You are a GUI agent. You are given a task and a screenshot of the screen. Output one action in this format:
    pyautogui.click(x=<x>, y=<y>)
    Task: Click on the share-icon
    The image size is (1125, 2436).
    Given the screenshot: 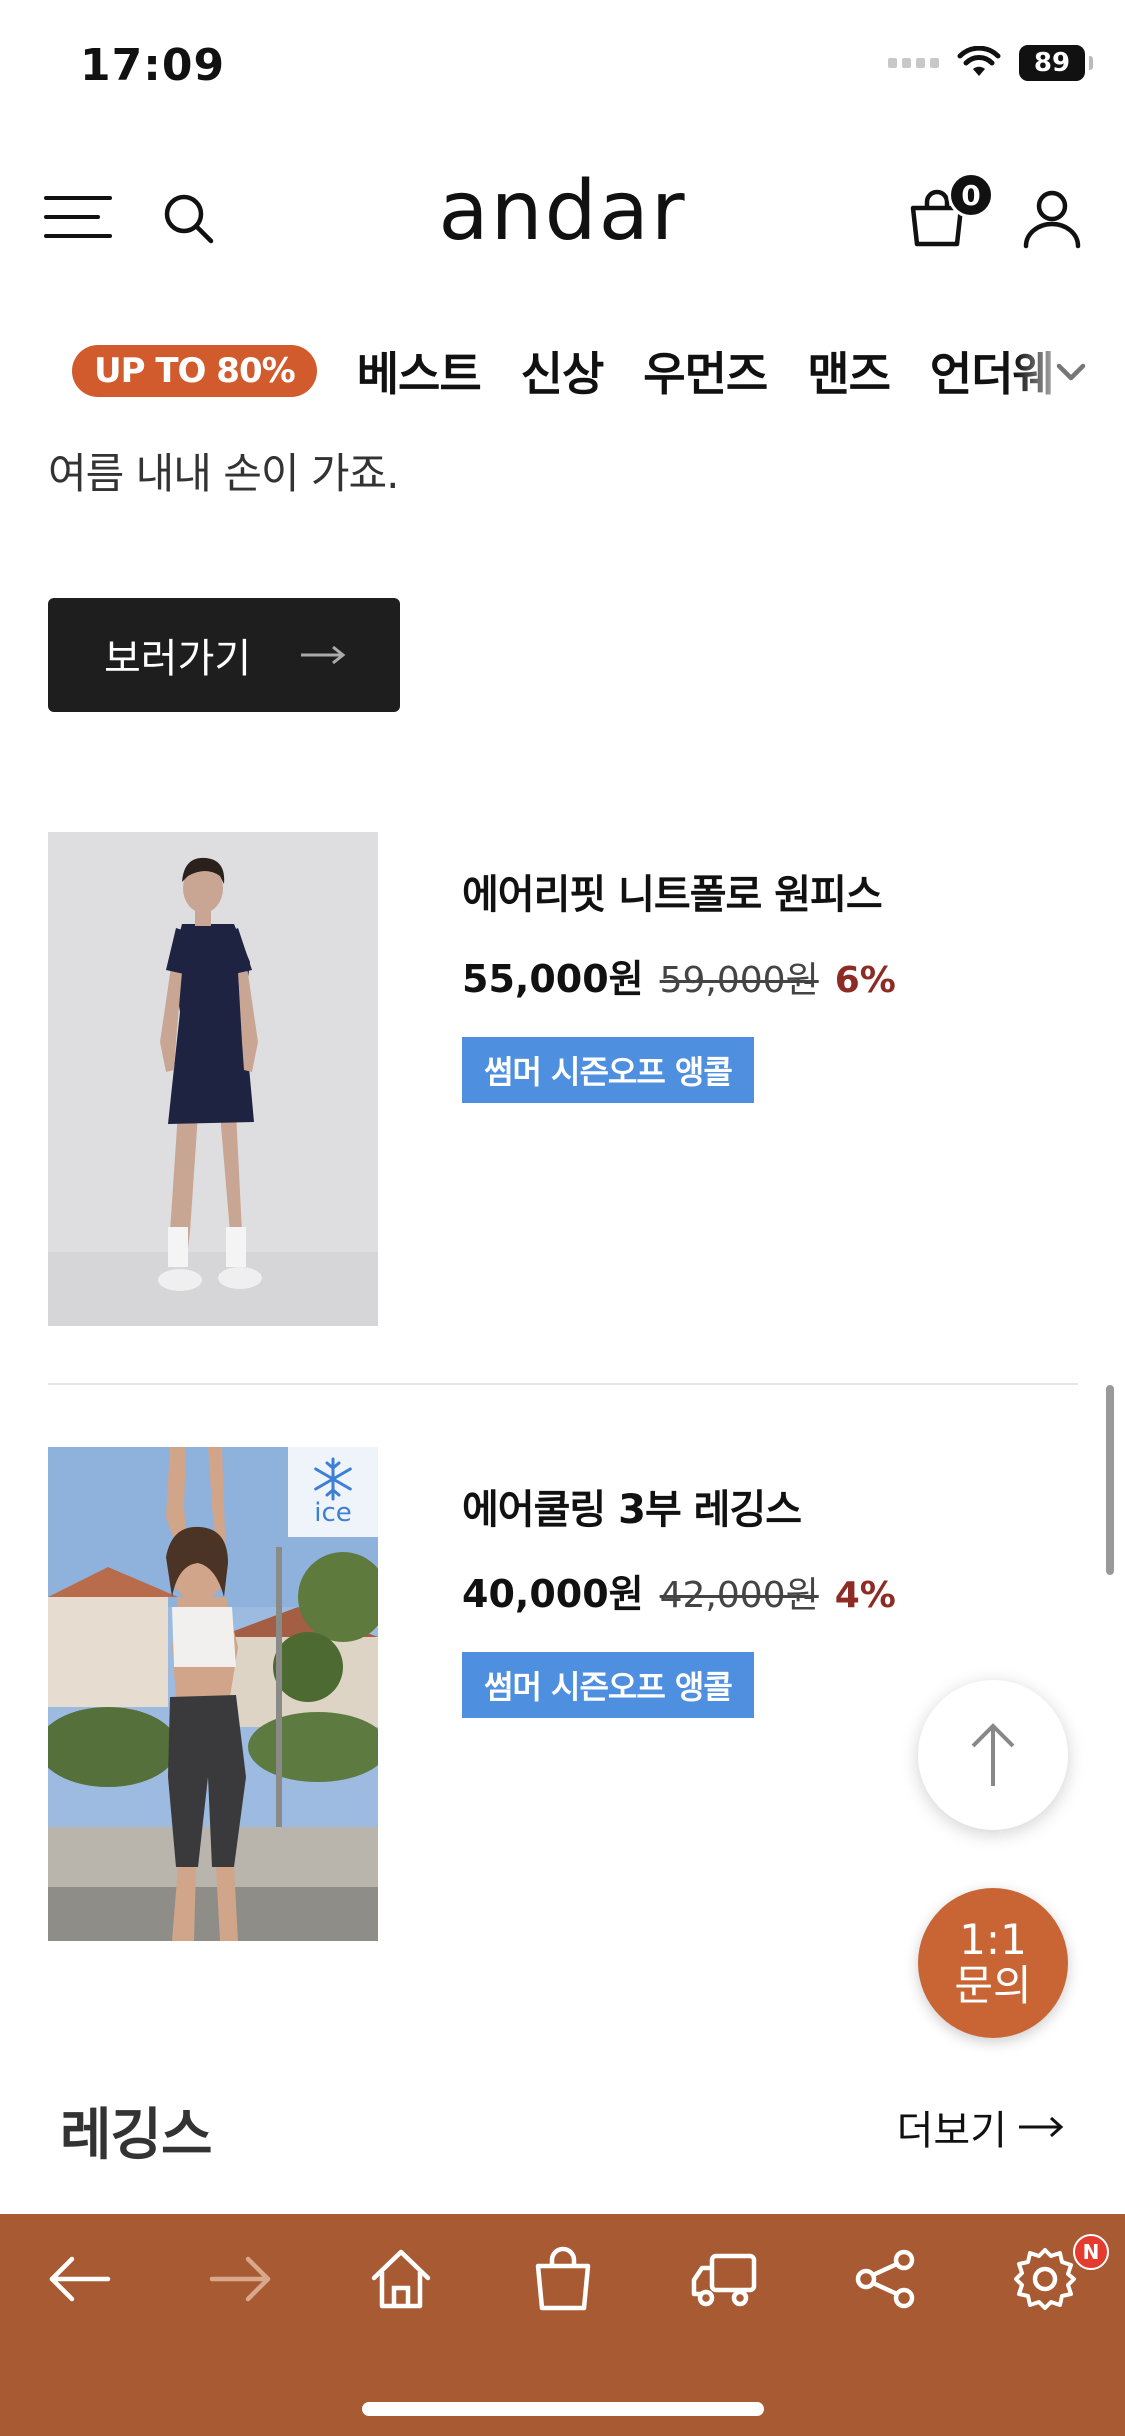 What is the action you would take?
    pyautogui.click(x=885, y=2279)
    